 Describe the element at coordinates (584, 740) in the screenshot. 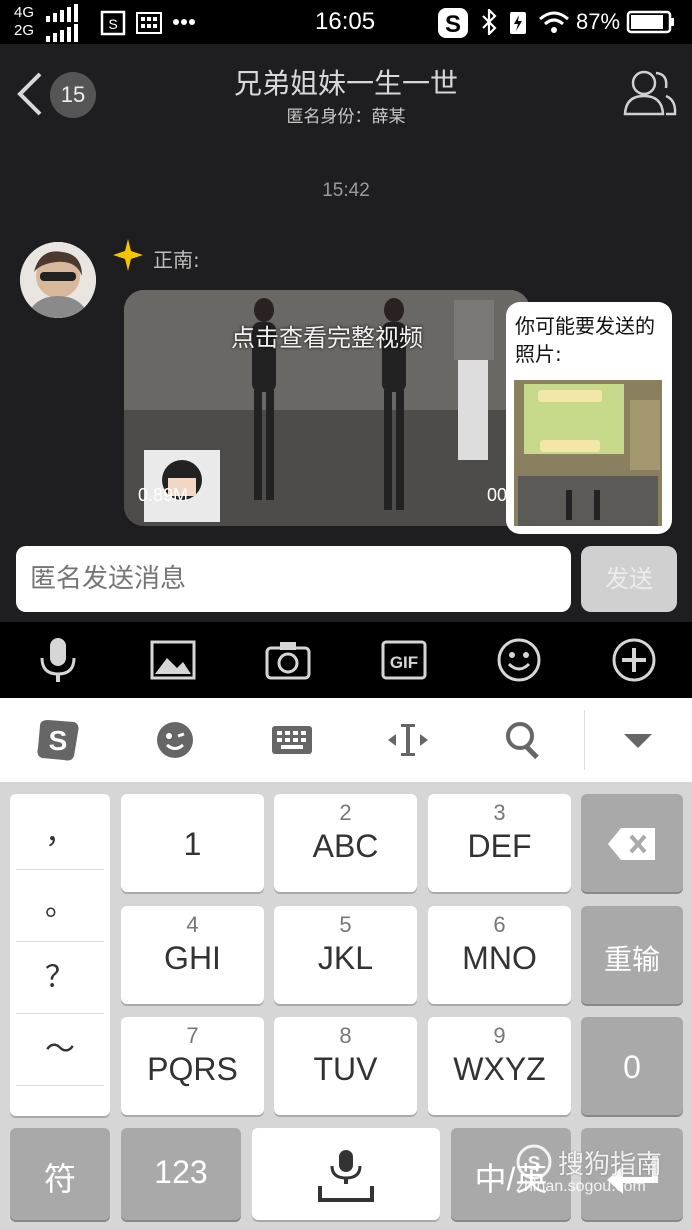

I see `toolbar-divider` at that location.